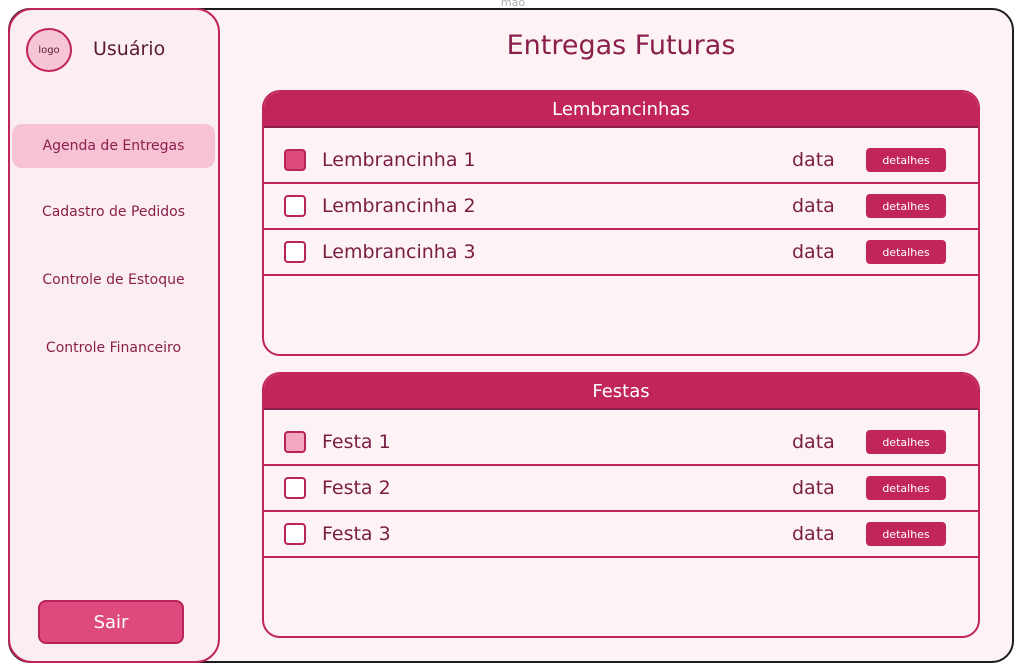 This screenshot has width=1026, height=672. What do you see at coordinates (113, 212) in the screenshot?
I see `sidebar-item-cadastro-de-pedidos: Cadastro de Pedidos` at bounding box center [113, 212].